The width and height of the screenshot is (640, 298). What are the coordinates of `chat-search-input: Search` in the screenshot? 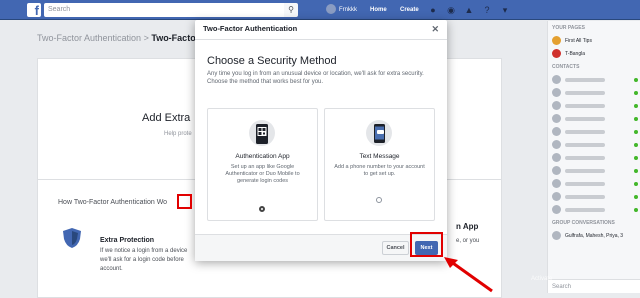 It's located at (594, 286).